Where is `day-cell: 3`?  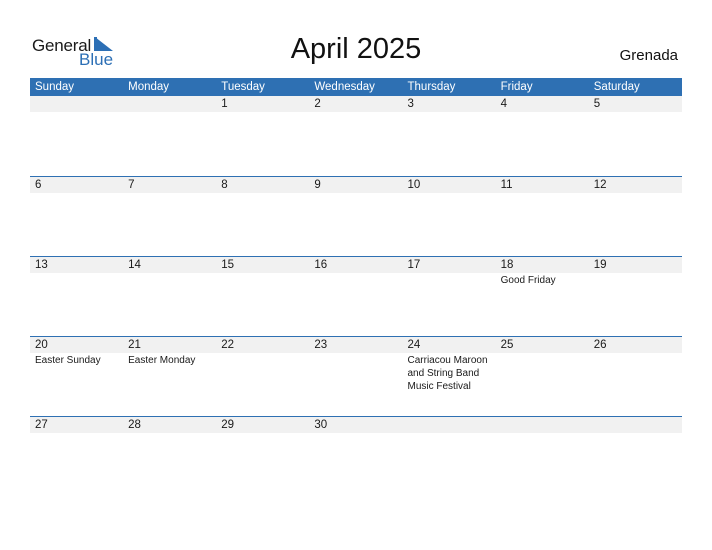 day-cell: 3 is located at coordinates (449, 136).